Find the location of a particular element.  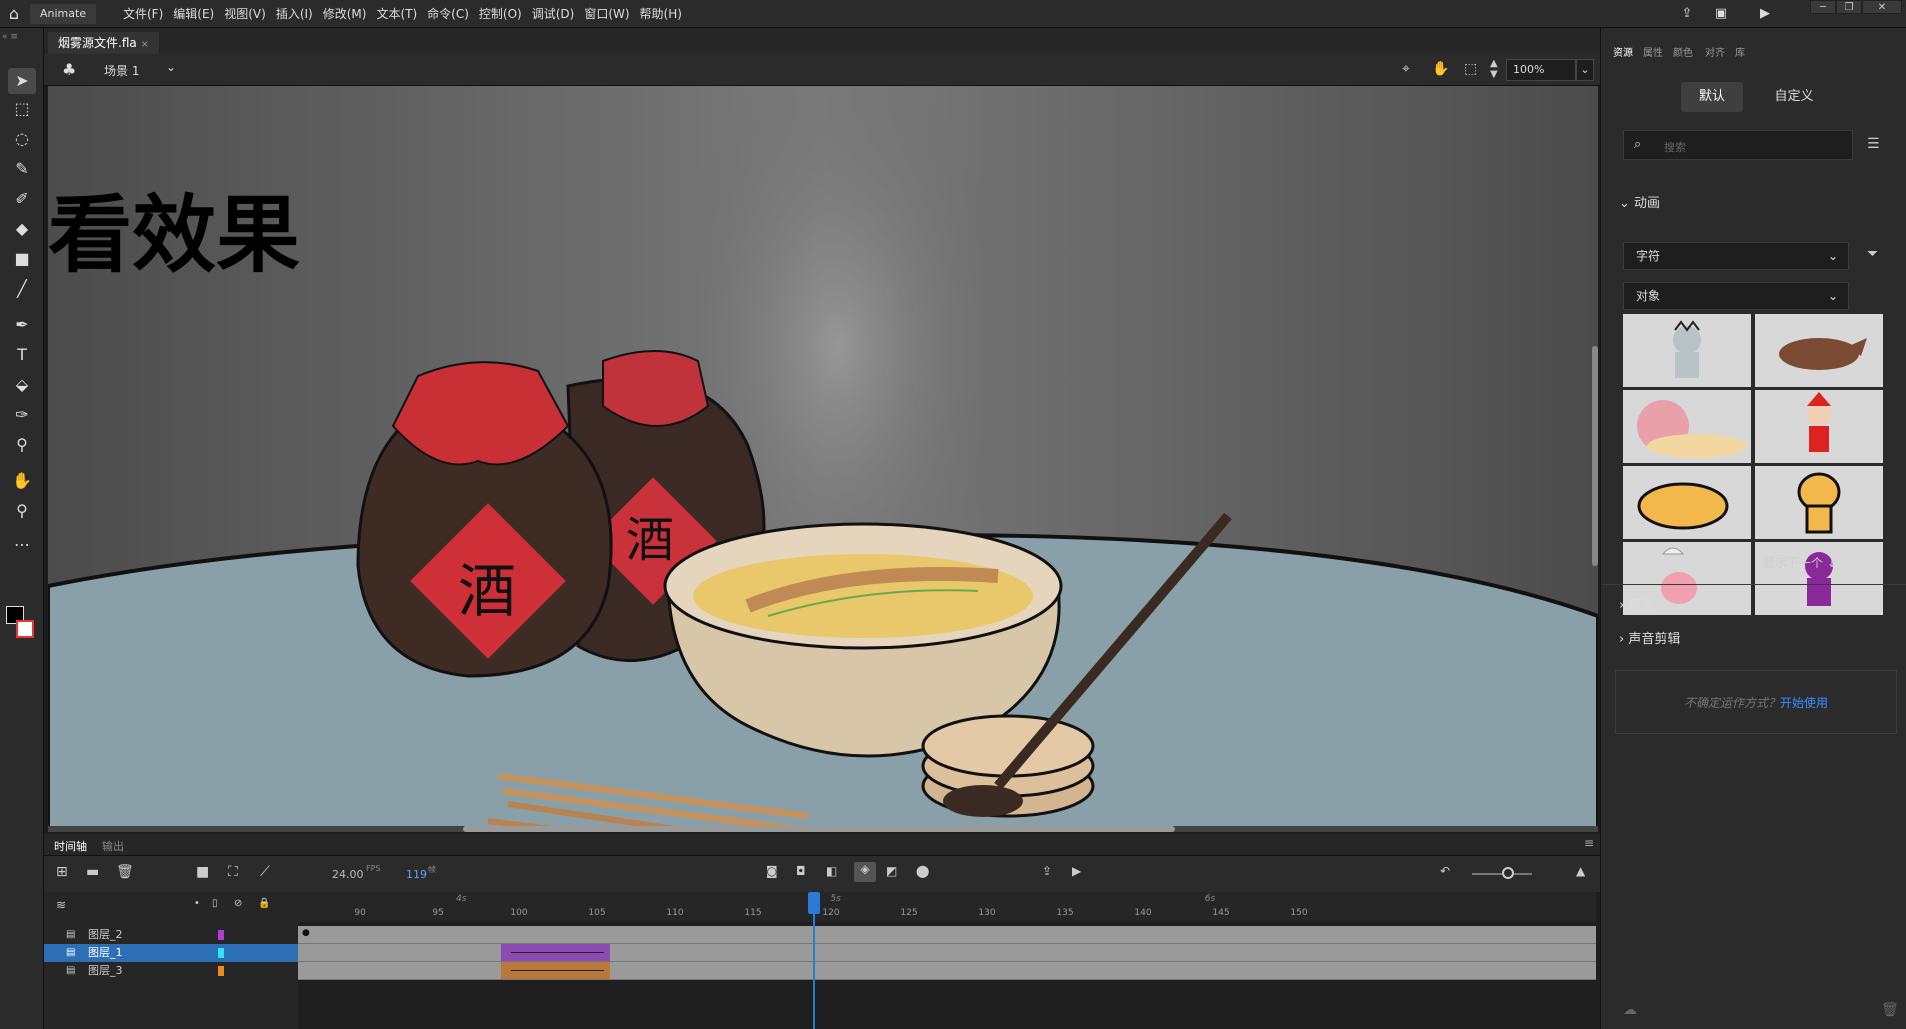

timeline-zoom-max-icon: ▲ is located at coordinates (1580, 871).